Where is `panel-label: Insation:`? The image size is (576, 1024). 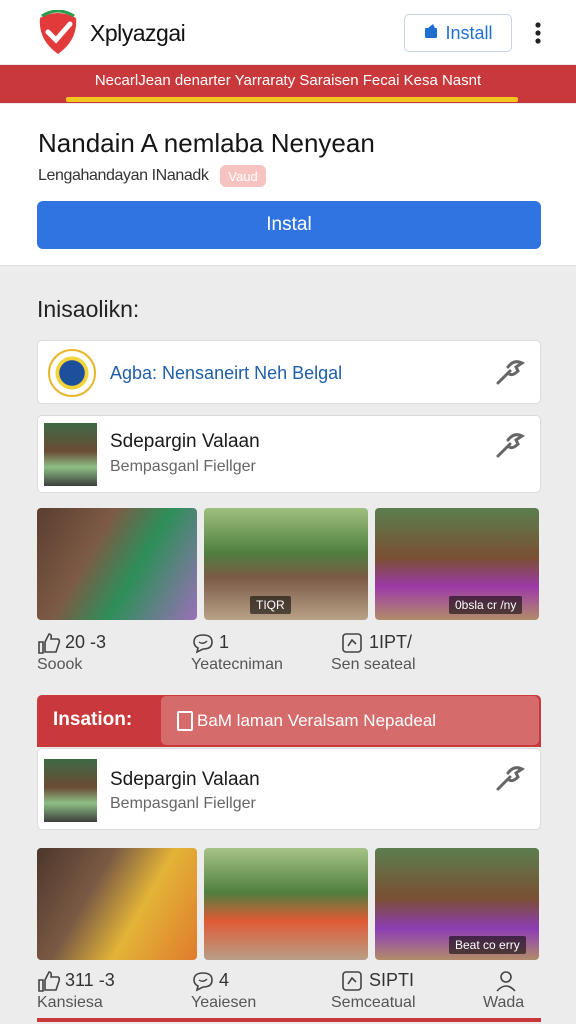 panel-label: Insation: is located at coordinates (93, 719).